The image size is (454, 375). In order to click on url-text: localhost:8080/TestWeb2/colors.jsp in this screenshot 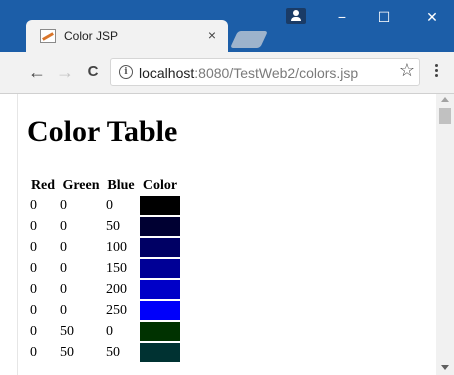, I will do `click(248, 73)`.